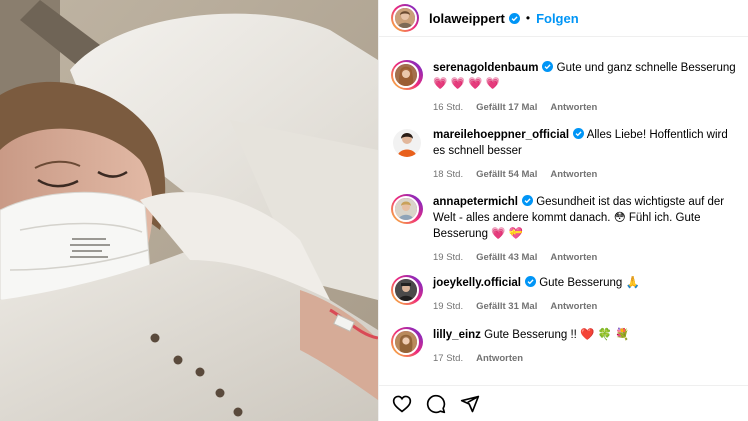 The image size is (748, 421). Describe the element at coordinates (448, 359) in the screenshot. I see `comment-time: 17 Std.` at that location.